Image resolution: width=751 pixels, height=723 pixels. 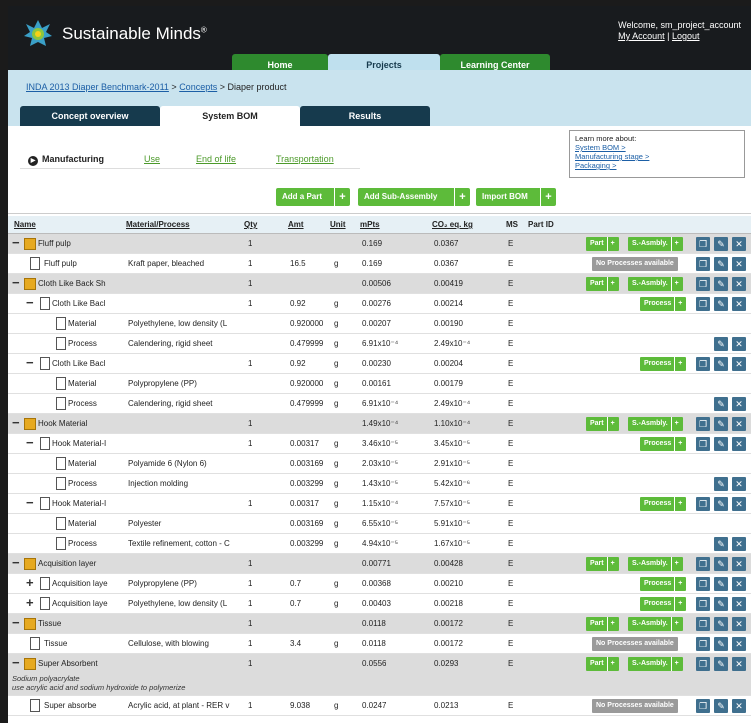 I want to click on expand-icon: +, so click(x=30, y=602).